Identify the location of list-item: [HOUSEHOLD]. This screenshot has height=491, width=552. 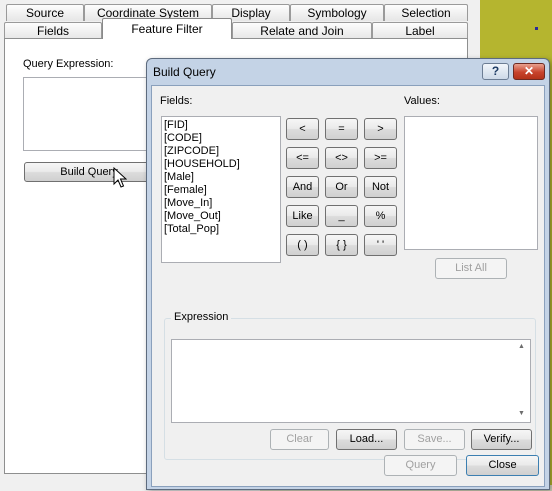
(202, 164).